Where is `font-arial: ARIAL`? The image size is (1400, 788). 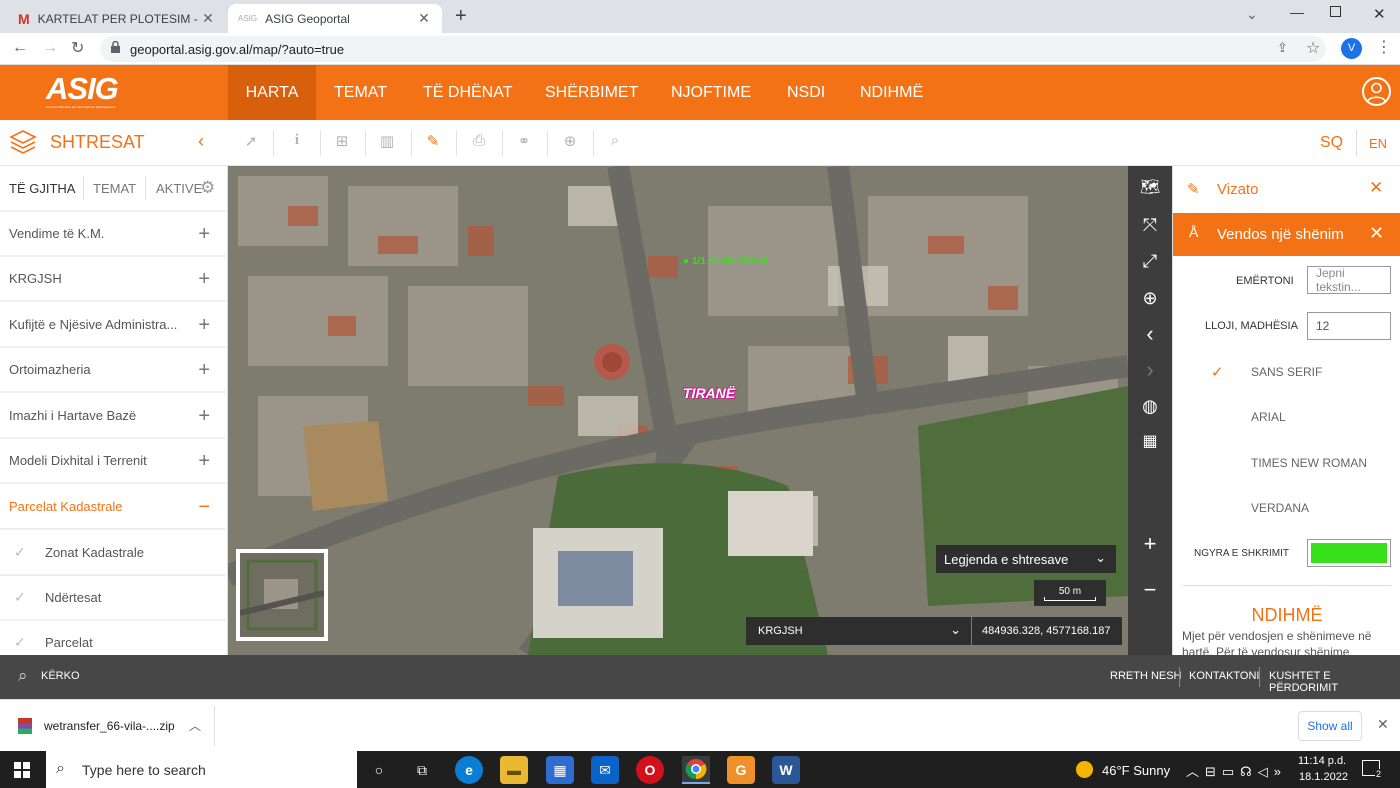 font-arial: ARIAL is located at coordinates (1268, 417).